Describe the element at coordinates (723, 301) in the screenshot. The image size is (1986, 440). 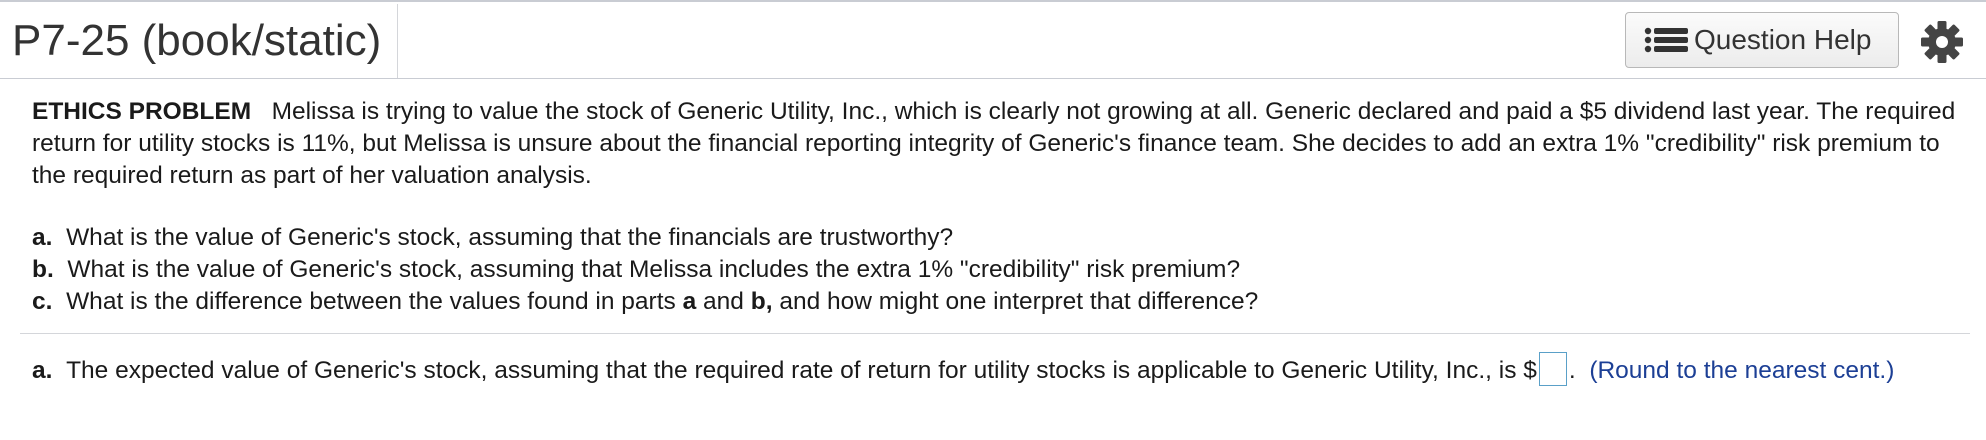
I see `part-c-text-2: and` at that location.